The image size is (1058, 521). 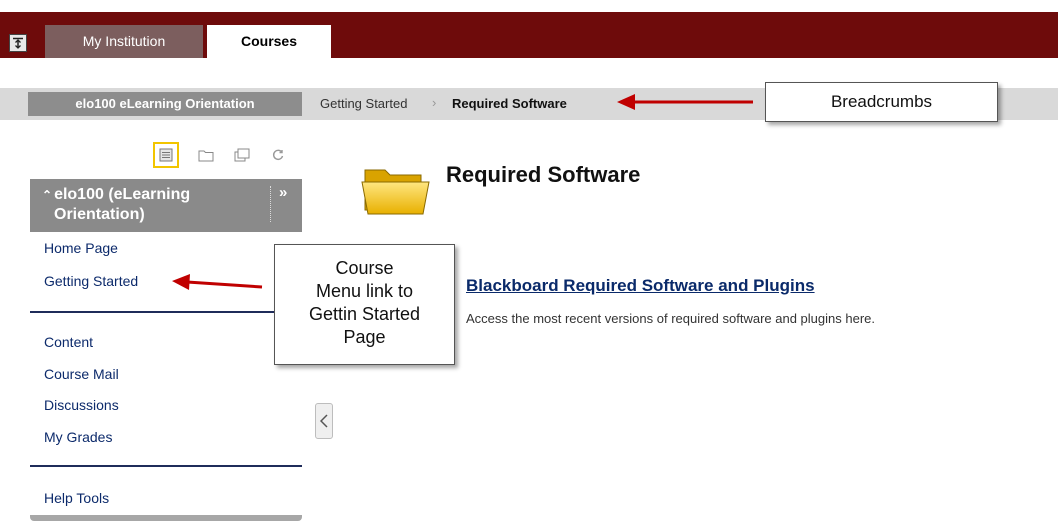 I want to click on collapse-sidebar-button, so click(x=324, y=421).